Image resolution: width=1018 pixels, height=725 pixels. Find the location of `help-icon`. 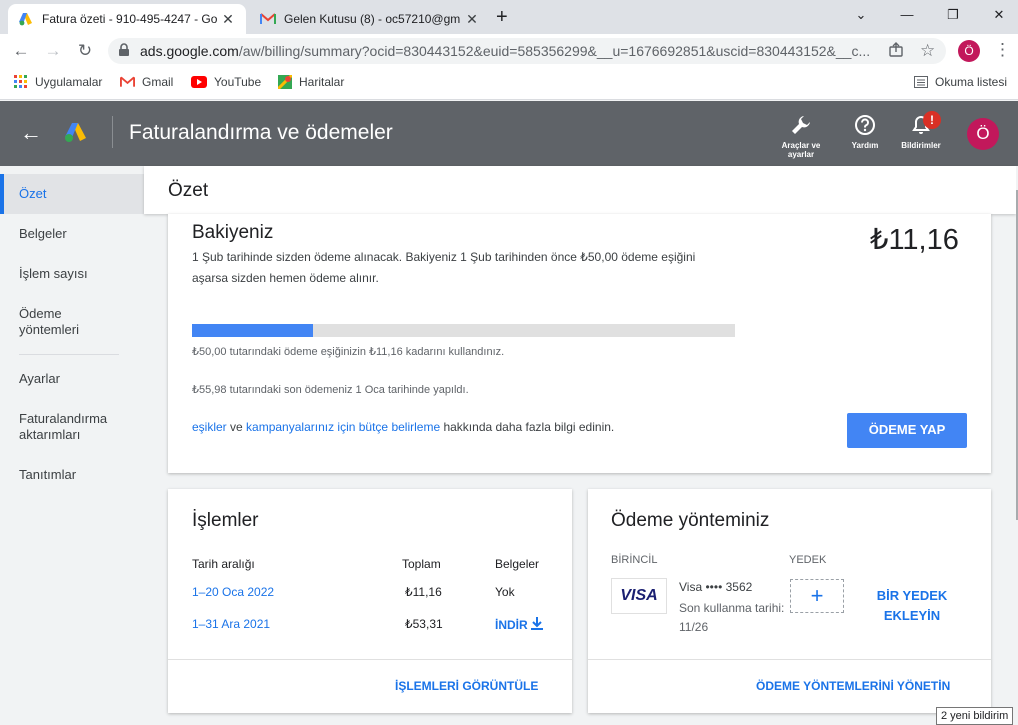

help-icon is located at coordinates (865, 126).